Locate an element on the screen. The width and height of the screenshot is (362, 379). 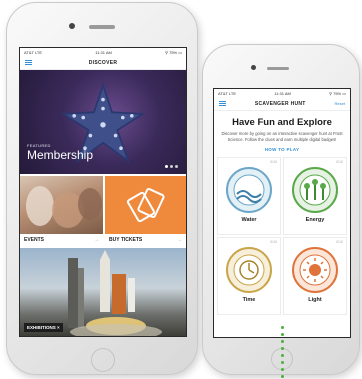
events-label-row: EVENTS → is located at coordinates (61, 240).